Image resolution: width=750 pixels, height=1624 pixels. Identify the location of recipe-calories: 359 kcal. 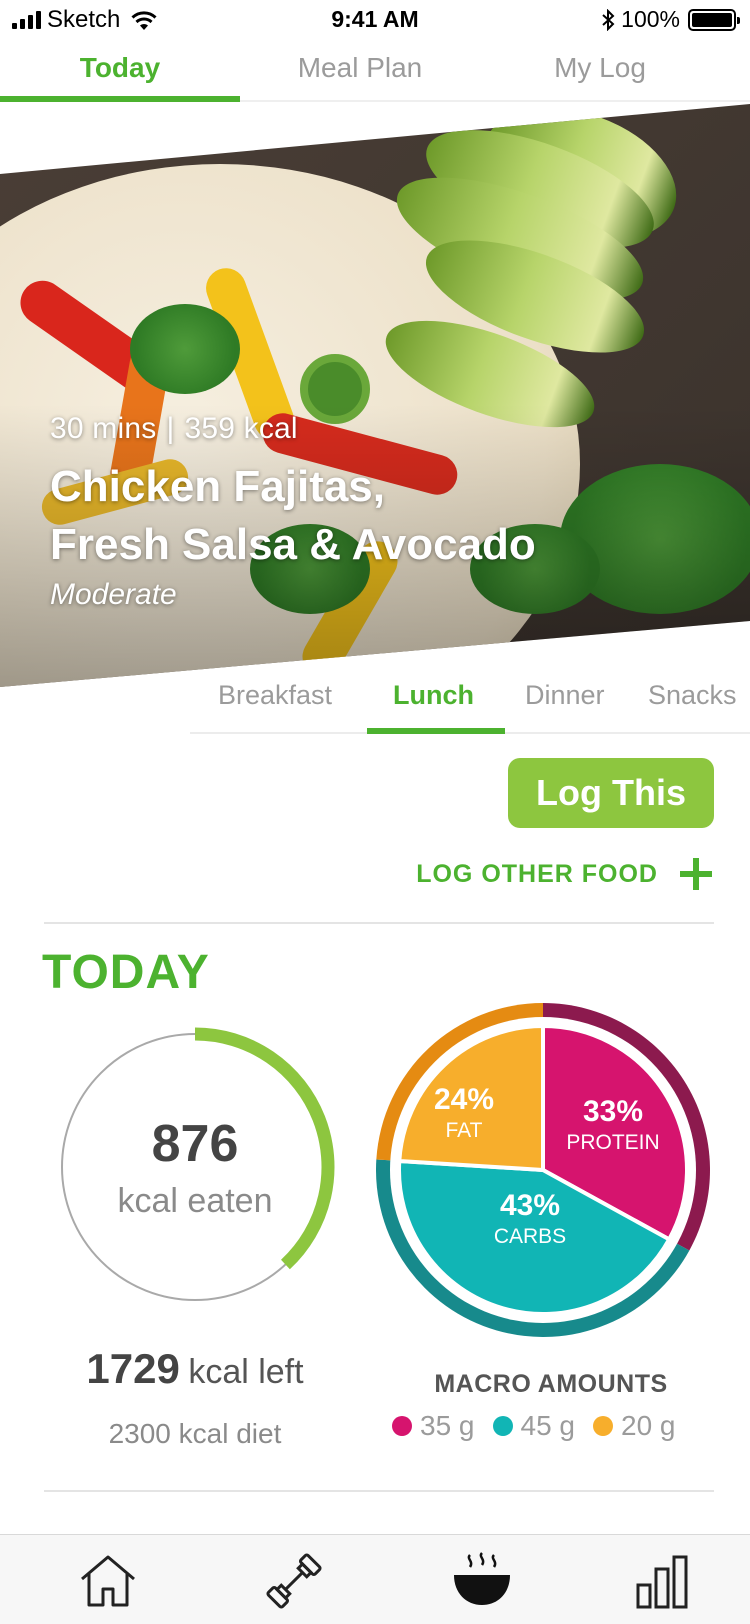
(241, 428).